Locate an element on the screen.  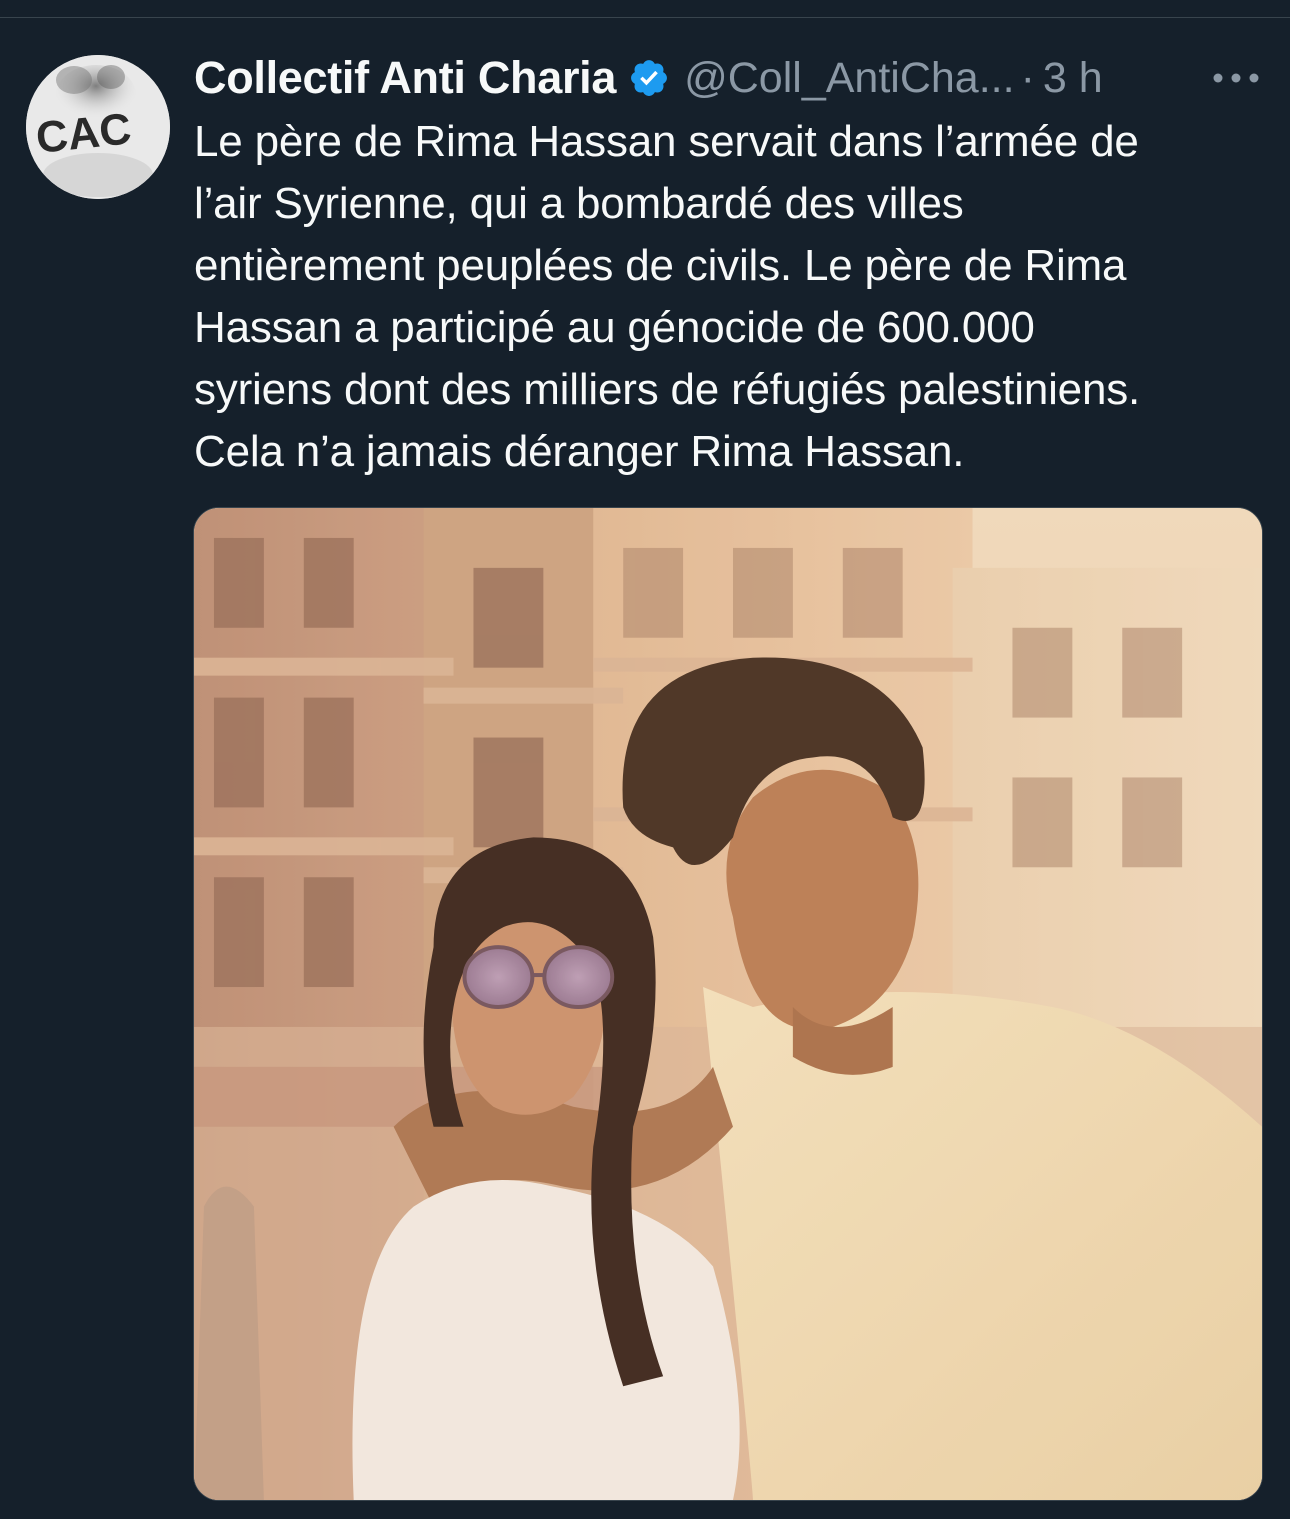
timestamp: 3 h is located at coordinates (1073, 78).